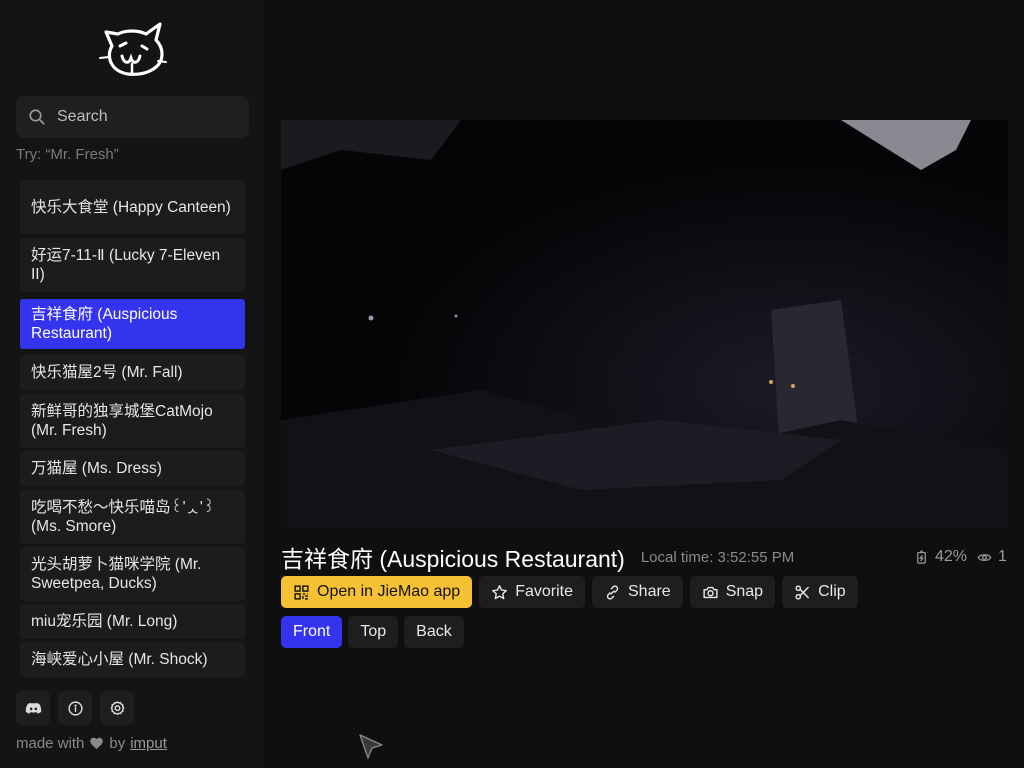 Image resolution: width=1024 pixels, height=768 pixels. Describe the element at coordinates (37, 117) in the screenshot. I see `search-icon` at that location.